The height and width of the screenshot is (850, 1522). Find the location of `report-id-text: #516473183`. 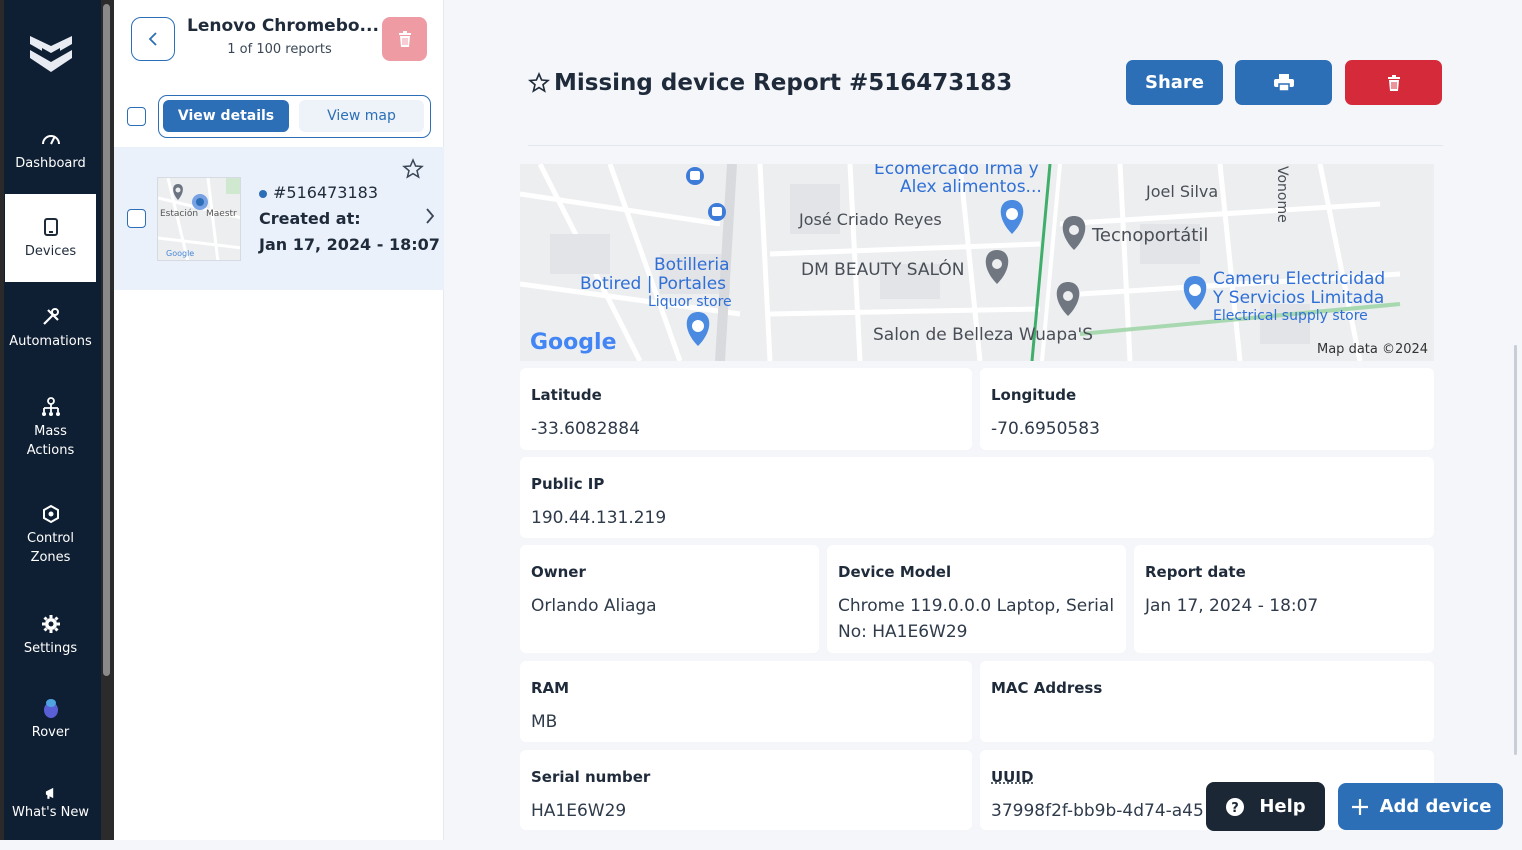

report-id-text: #516473183 is located at coordinates (326, 192).